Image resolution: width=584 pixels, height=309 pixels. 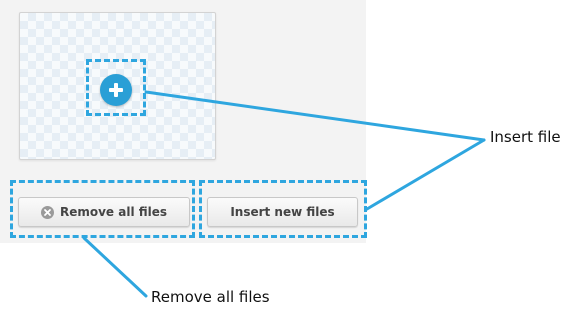 I want to click on x-circle-icon, so click(x=47, y=212).